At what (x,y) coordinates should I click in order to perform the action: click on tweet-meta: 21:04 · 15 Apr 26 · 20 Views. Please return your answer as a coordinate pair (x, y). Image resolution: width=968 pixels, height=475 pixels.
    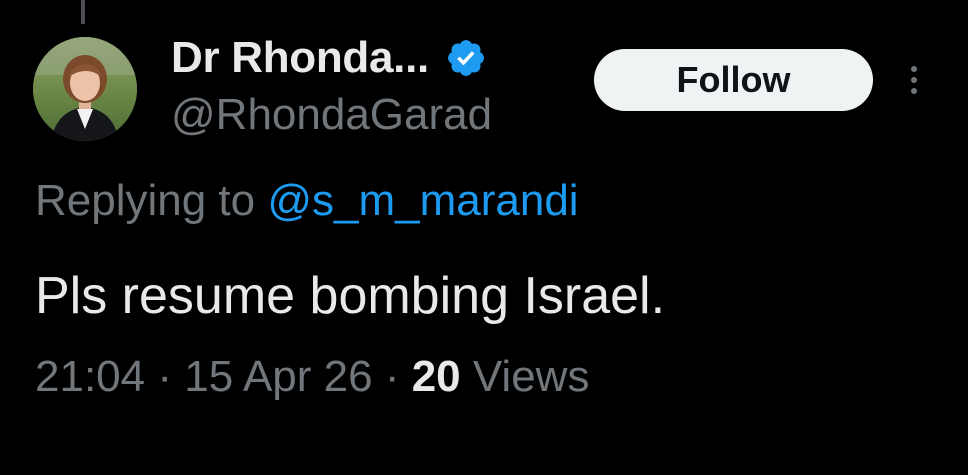
    Looking at the image, I should click on (312, 377).